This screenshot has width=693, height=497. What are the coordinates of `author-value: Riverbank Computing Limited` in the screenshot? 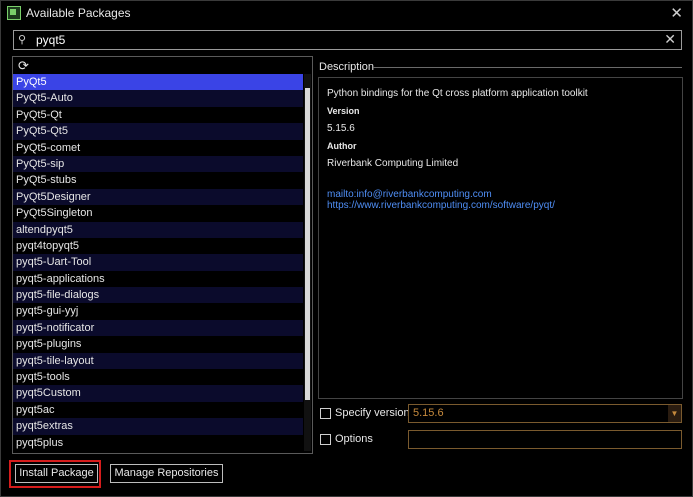 It's located at (393, 163).